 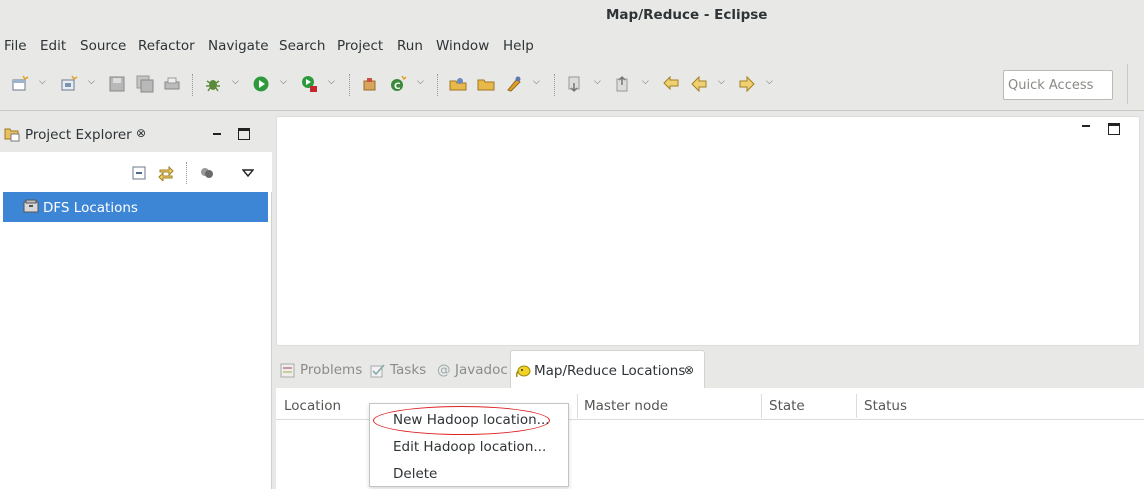 I want to click on tab-problems: Problems, so click(x=331, y=370).